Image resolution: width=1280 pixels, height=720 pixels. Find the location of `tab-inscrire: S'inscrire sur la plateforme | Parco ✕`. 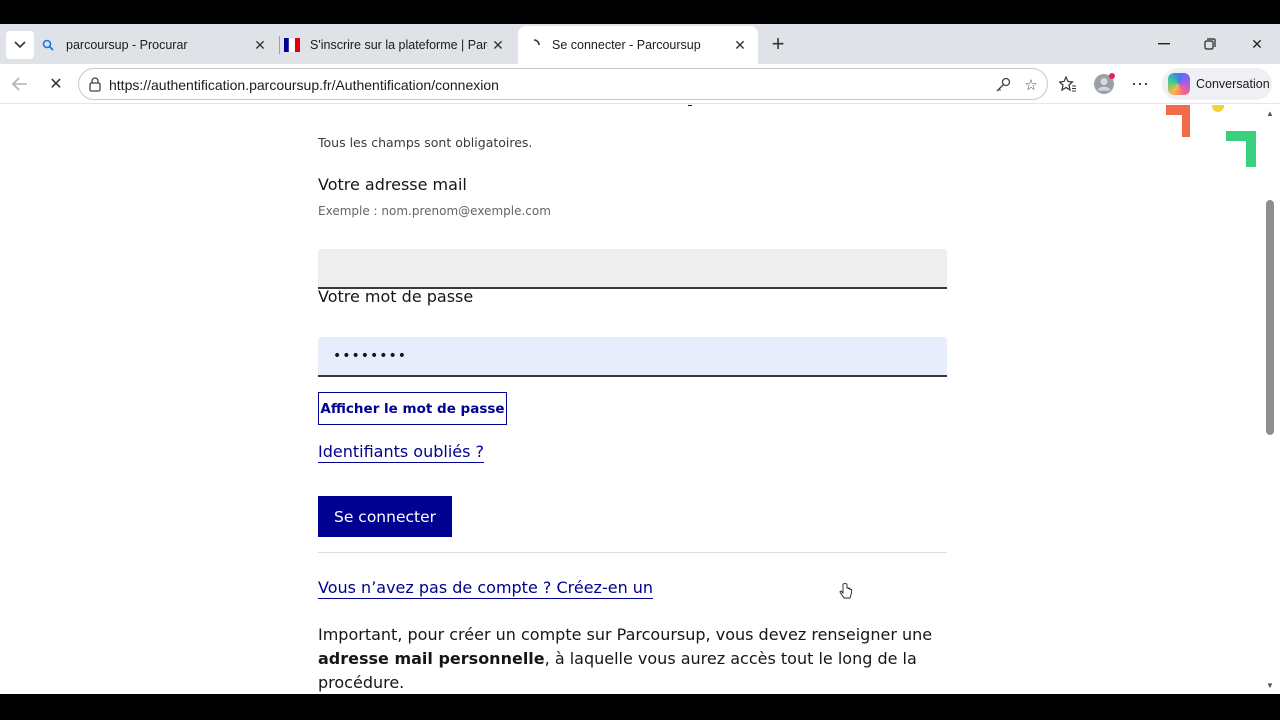

tab-inscrire: S'inscrire sur la plateforme | Parco ✕ is located at coordinates (400, 45).